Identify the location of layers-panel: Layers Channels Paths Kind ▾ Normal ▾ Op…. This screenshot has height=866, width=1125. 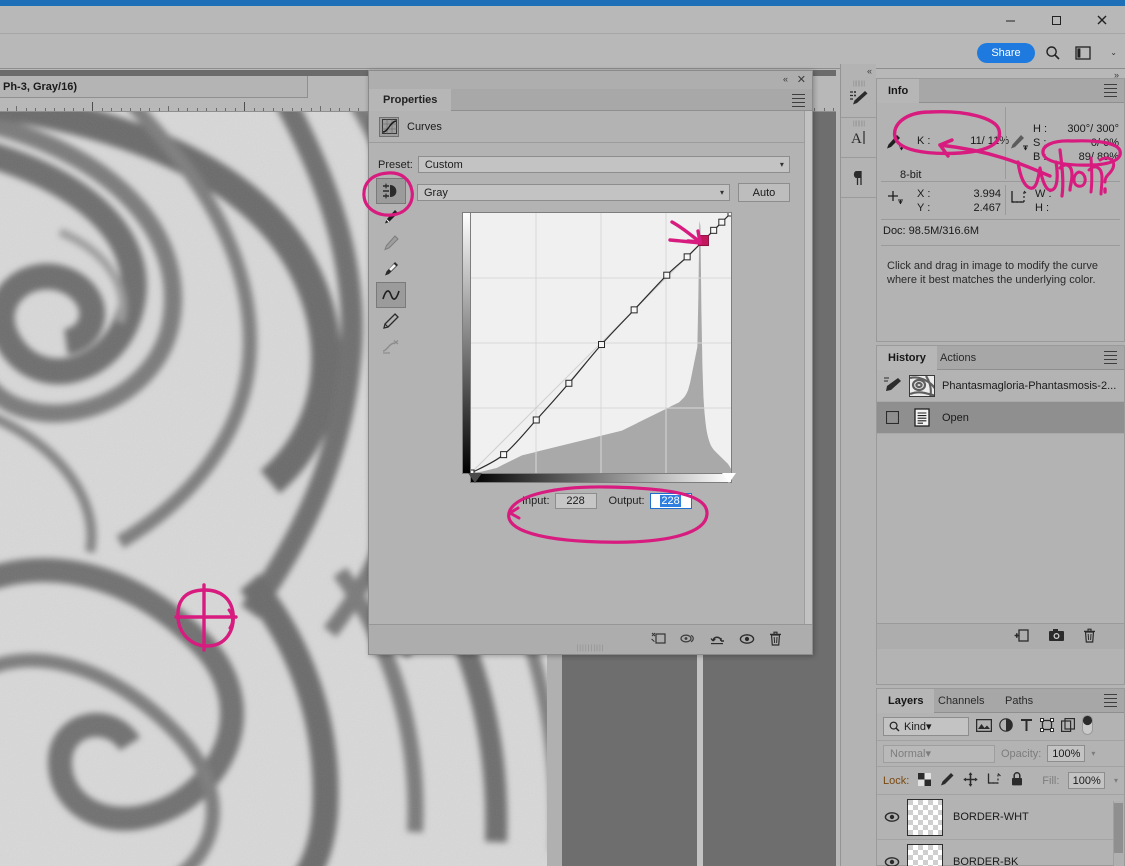
(1000, 777).